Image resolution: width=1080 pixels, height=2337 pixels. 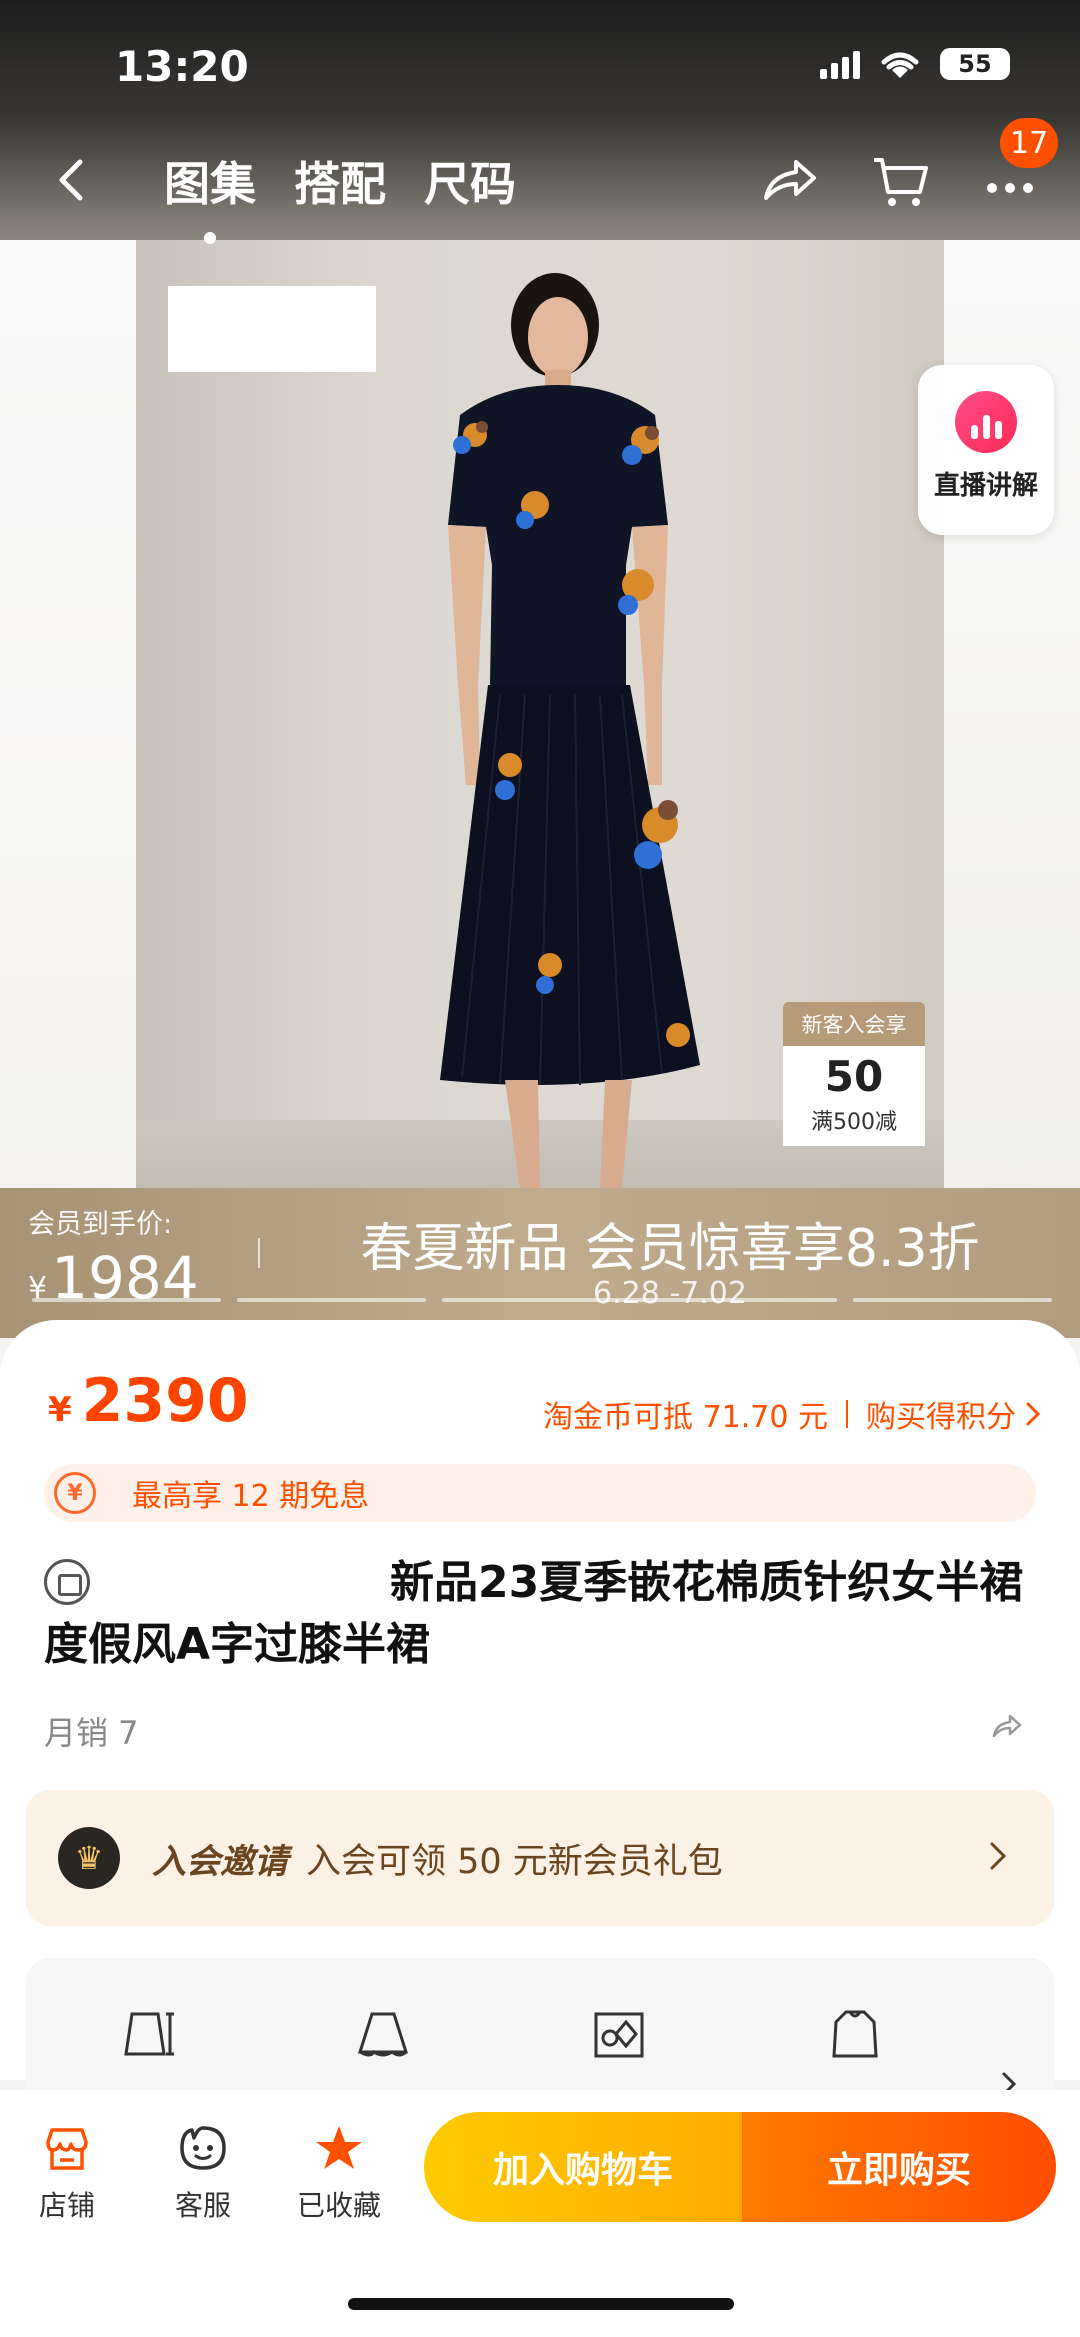 What do you see at coordinates (182, 66) in the screenshot?
I see `status-time: 13:20` at bounding box center [182, 66].